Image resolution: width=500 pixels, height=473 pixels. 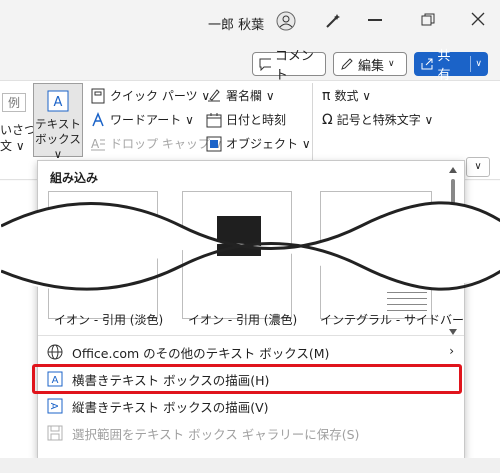 I want to click on object-icon, so click(x=214, y=143).